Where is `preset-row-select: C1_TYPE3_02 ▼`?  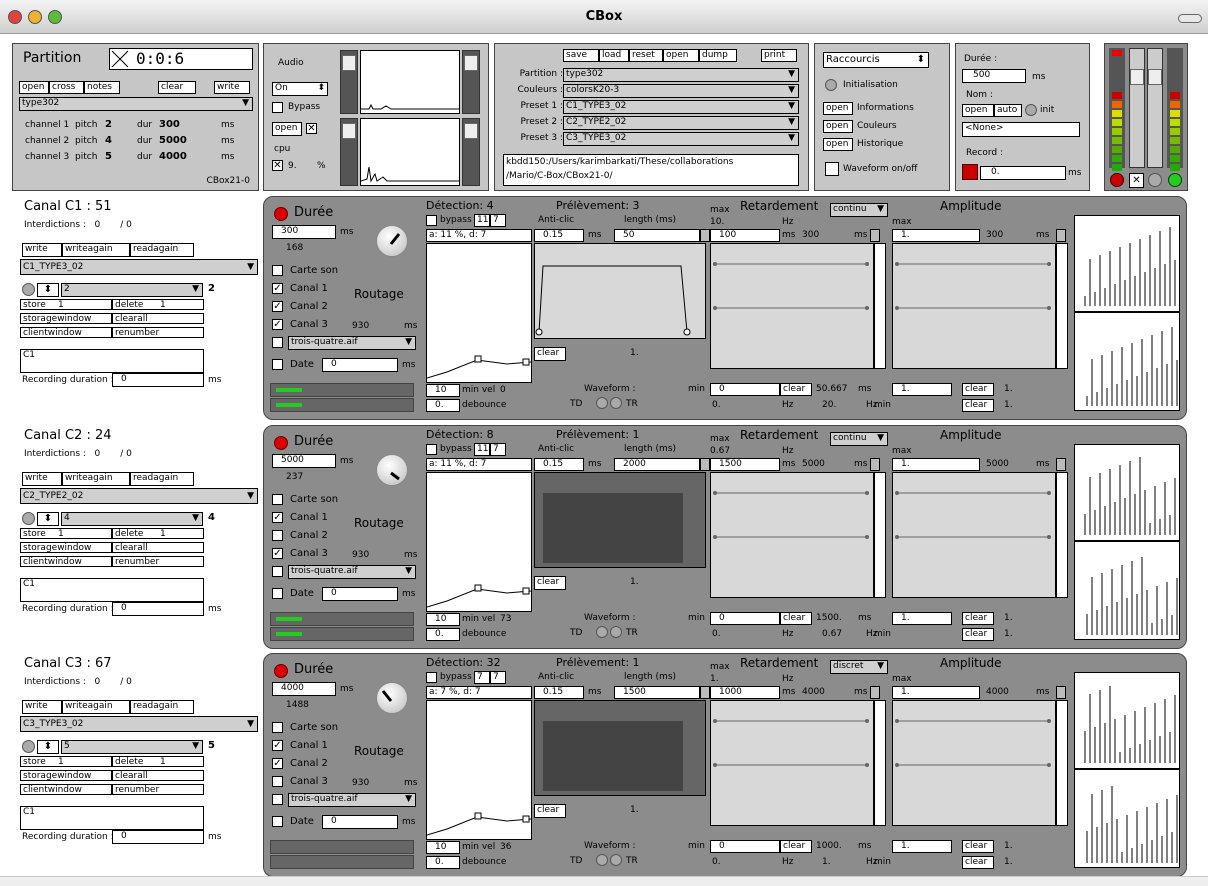
preset-row-select: C1_TYPE3_02 ▼ is located at coordinates (681, 107).